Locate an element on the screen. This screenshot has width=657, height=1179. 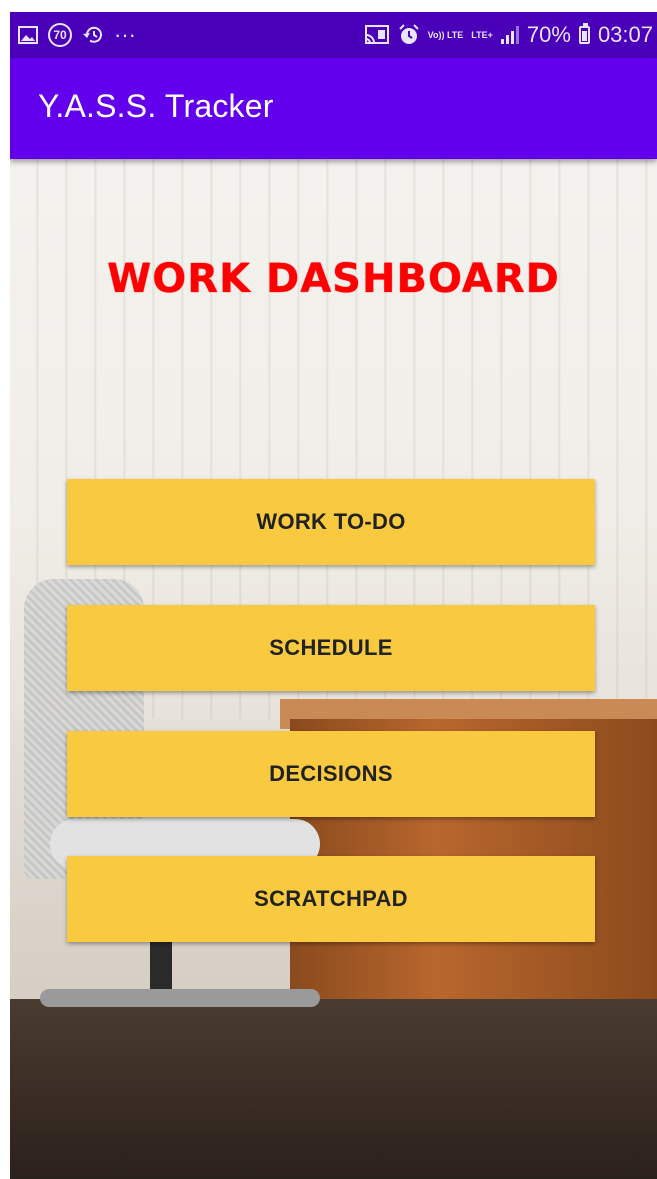
battery-percent: 70% is located at coordinates (548, 34).